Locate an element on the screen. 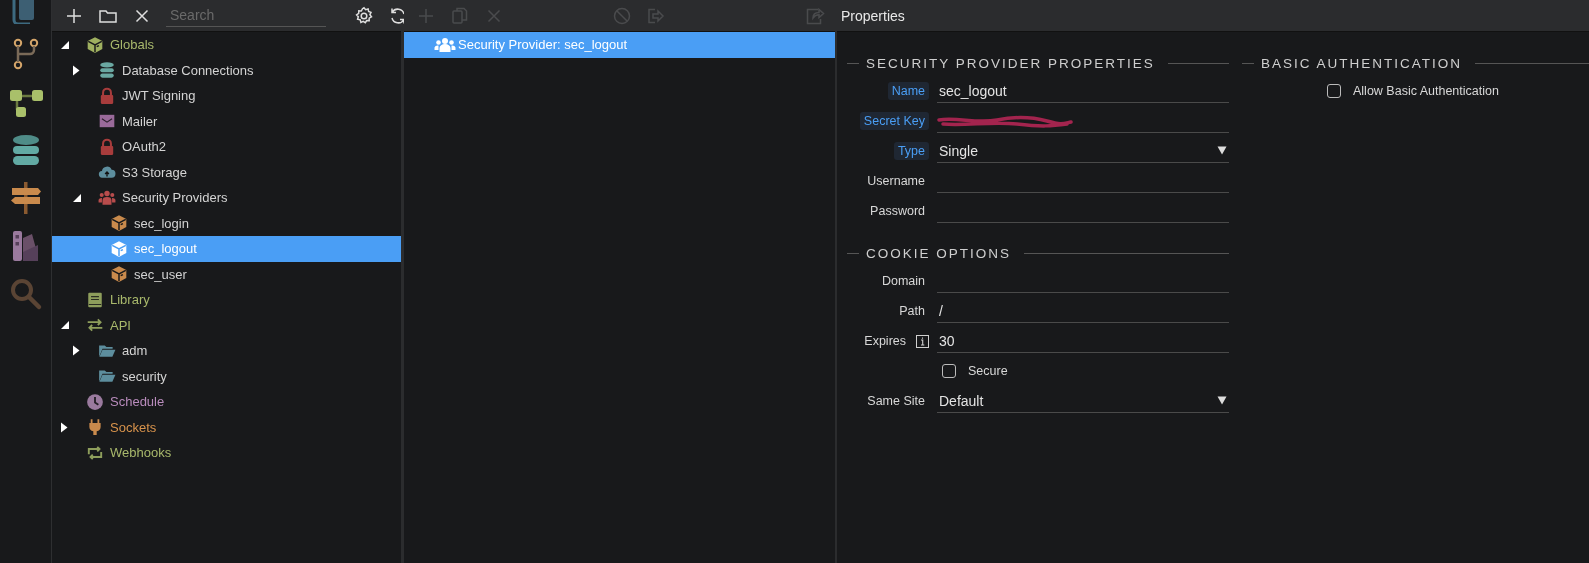  clock-icon is located at coordinates (95, 401).